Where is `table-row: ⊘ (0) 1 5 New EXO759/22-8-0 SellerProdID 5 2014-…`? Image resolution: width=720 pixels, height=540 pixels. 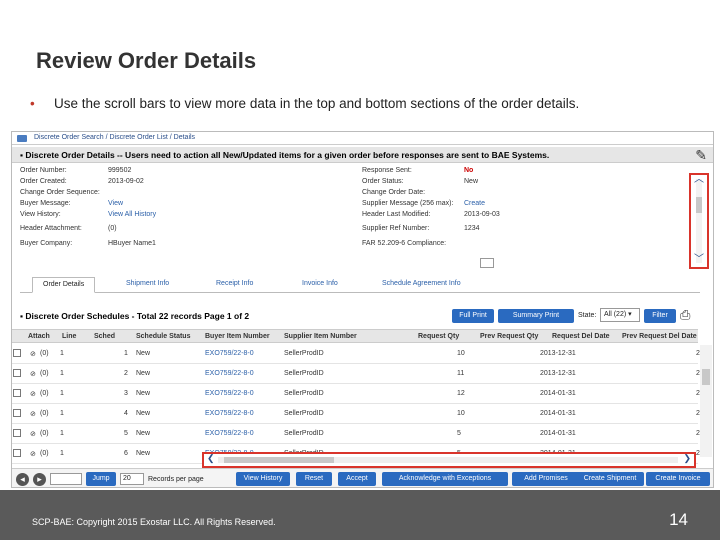
table-row: ⊘ (0) 1 5 New EXO759/22-8-0 SellerProdID 5 2014-… is located at coordinates (356, 434).